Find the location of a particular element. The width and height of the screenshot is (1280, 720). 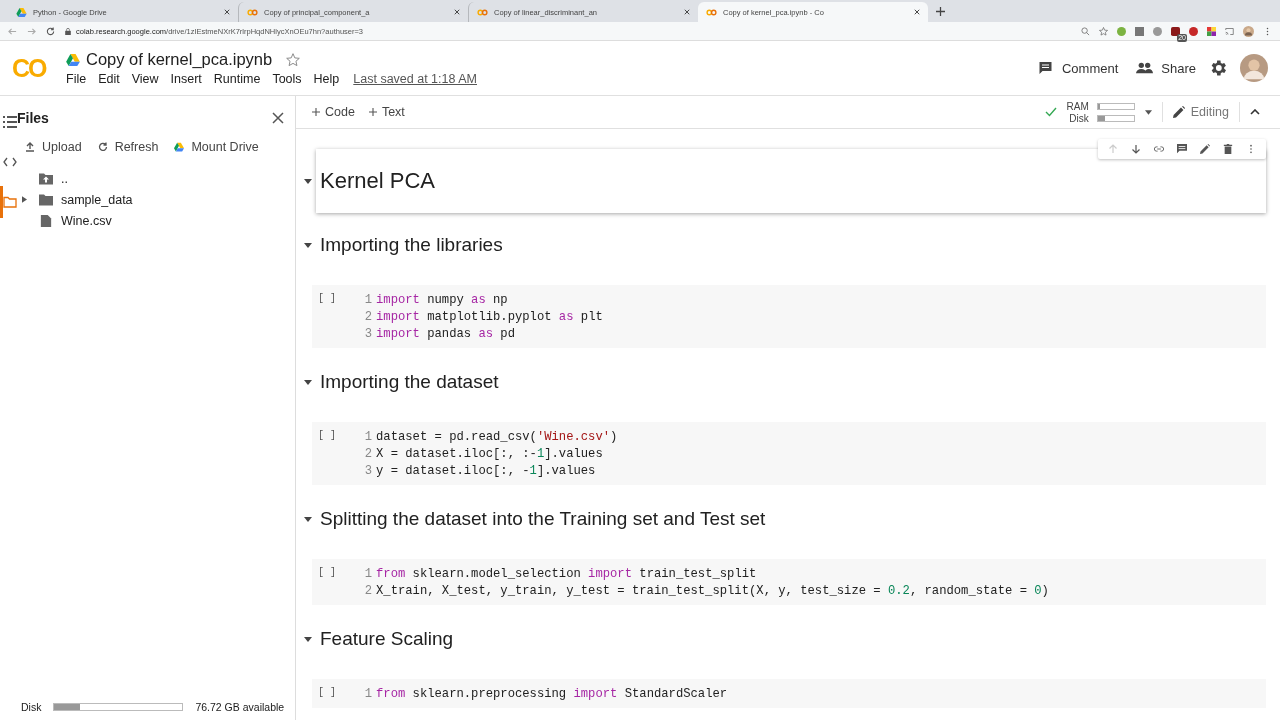

code-line: X_train, X_test, y_train, y_test = train_test_split(X, y, test_size = 0.2, random_state = 0) is located at coordinates (712, 590).